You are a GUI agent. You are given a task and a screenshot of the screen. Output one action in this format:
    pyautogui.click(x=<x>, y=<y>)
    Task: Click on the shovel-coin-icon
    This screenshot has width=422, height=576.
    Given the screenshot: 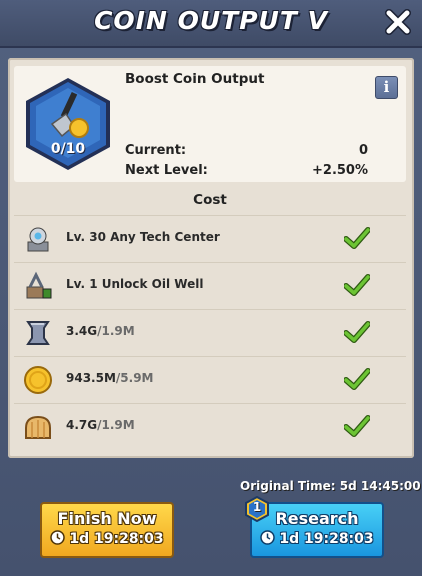 What is the action you would take?
    pyautogui.click(x=68, y=124)
    